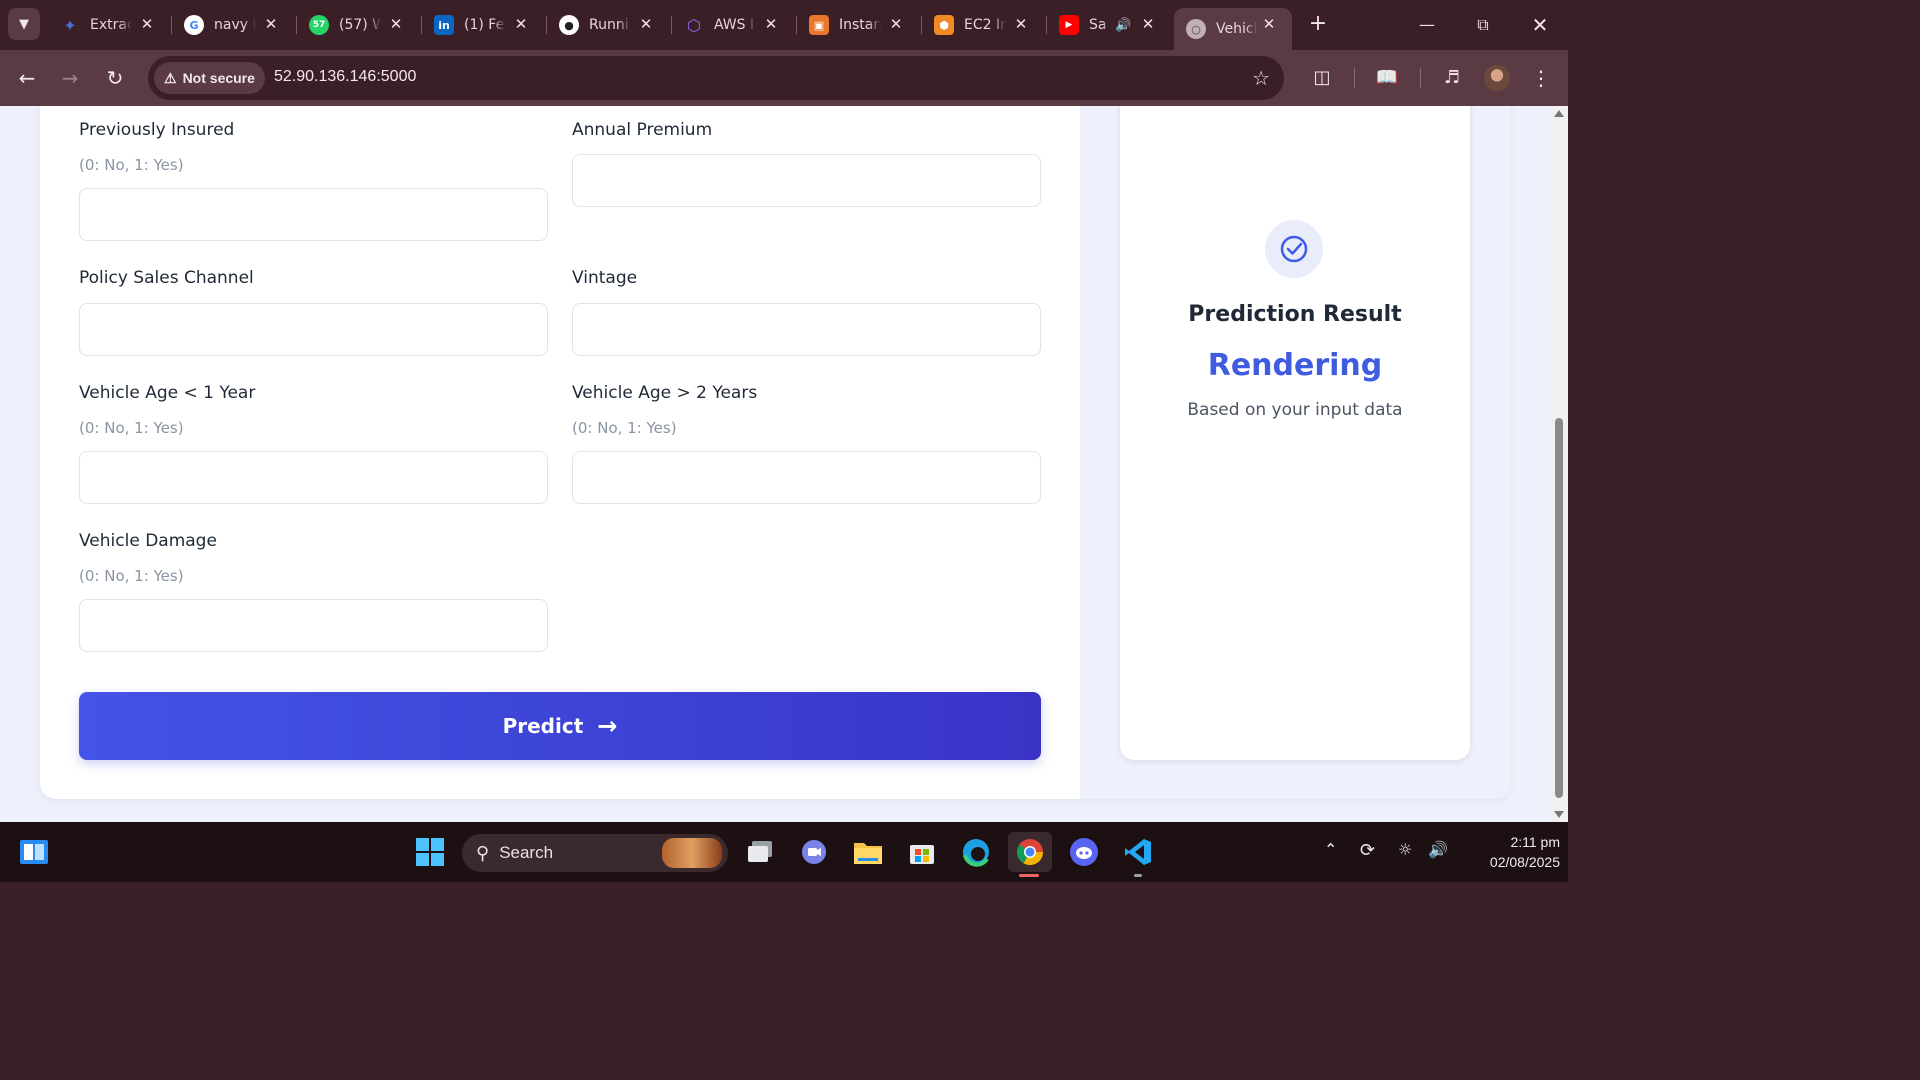  What do you see at coordinates (806, 180) in the screenshot?
I see `annual-premium-input` at bounding box center [806, 180].